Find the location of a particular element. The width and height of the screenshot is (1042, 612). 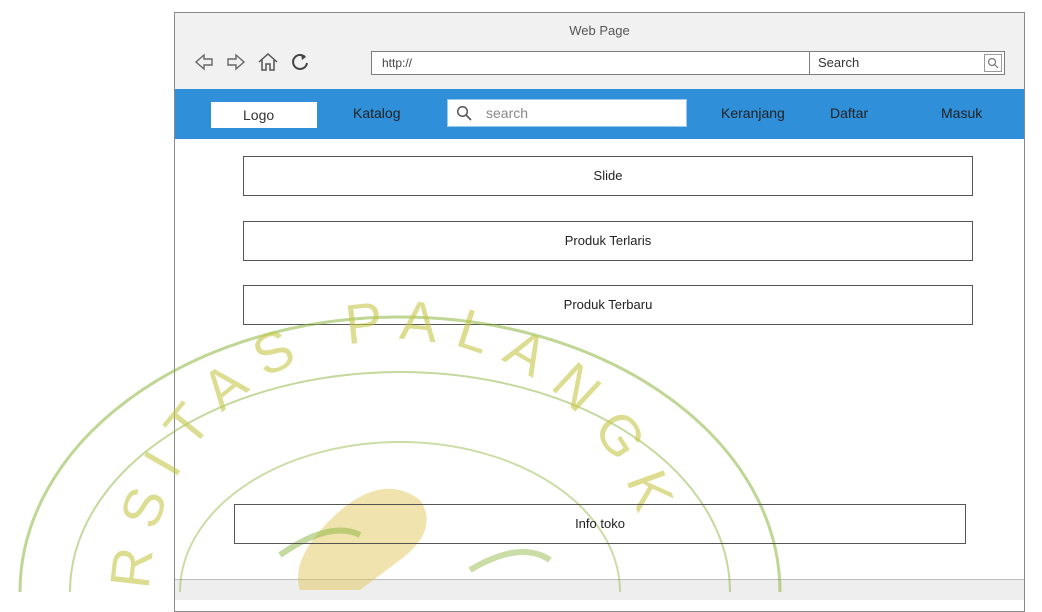

browser-search-label: Search is located at coordinates (839, 62).